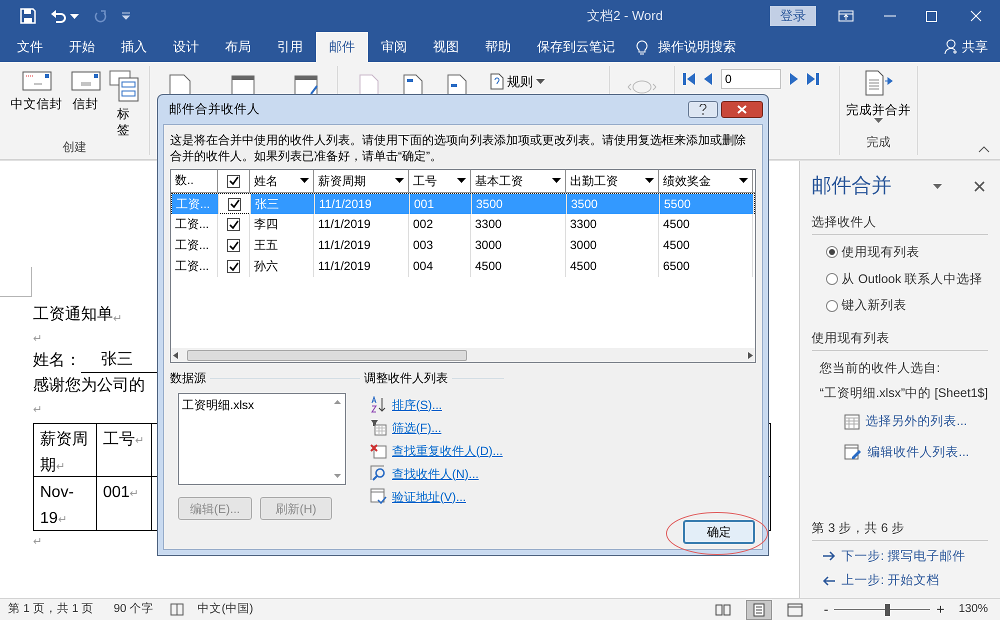 The width and height of the screenshot is (1000, 620). Describe the element at coordinates (254, 405) in the screenshot. I see `list-item: 工资明细.xlsx` at that location.